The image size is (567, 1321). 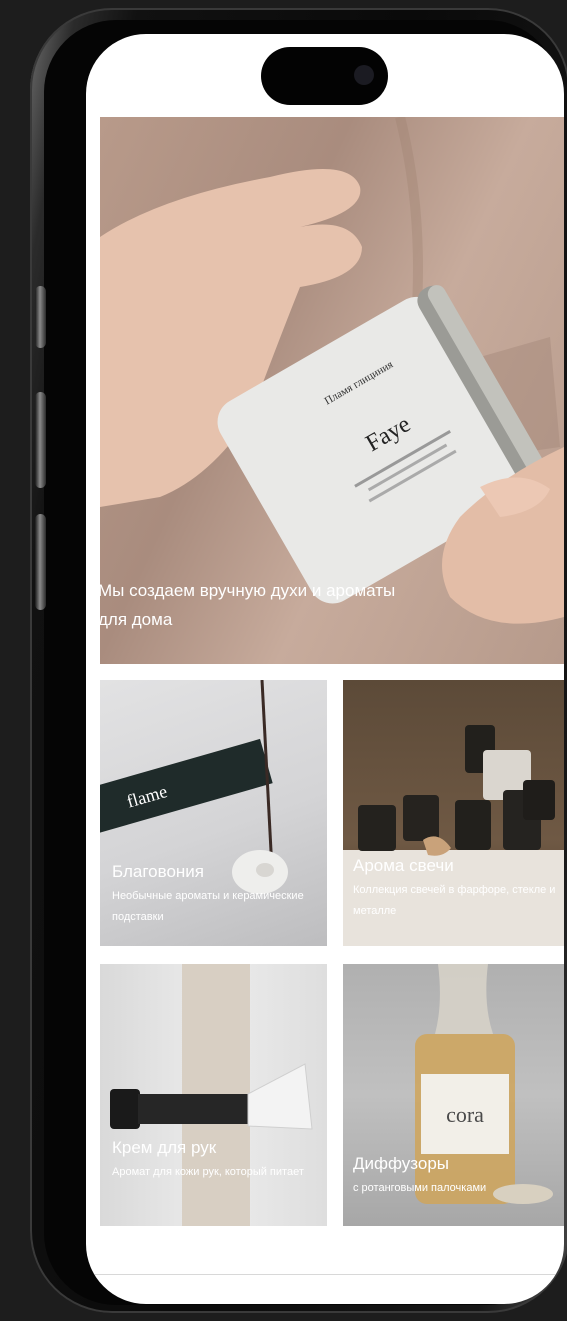 I want to click on volume-up-button, so click(x=40, y=440).